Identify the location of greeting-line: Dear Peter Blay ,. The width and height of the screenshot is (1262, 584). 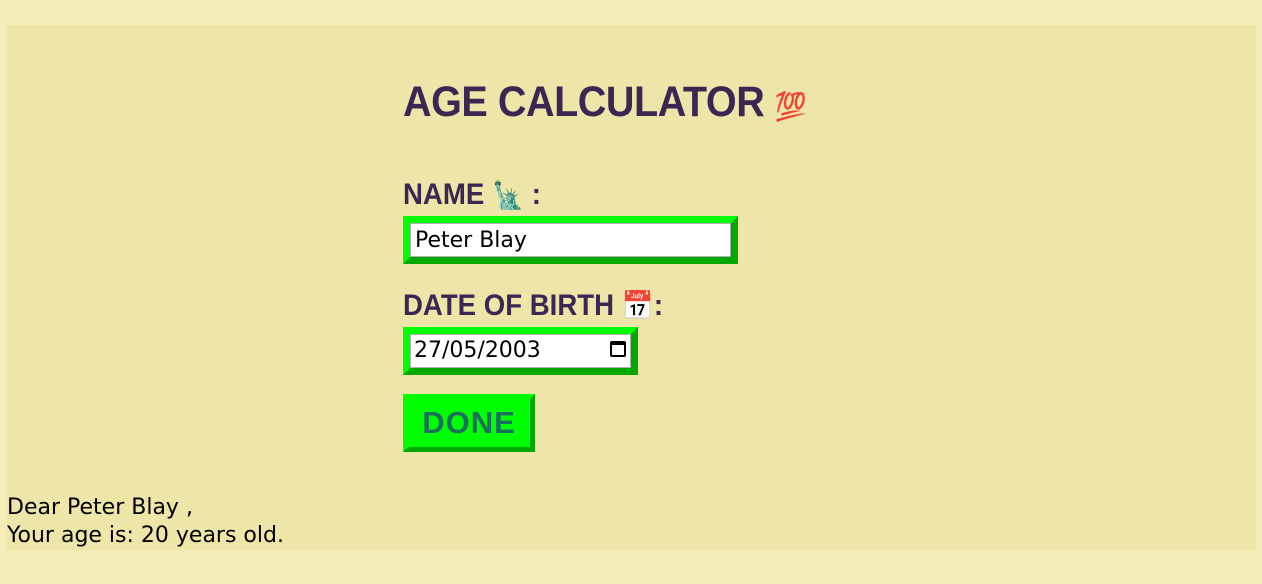
(145, 508).